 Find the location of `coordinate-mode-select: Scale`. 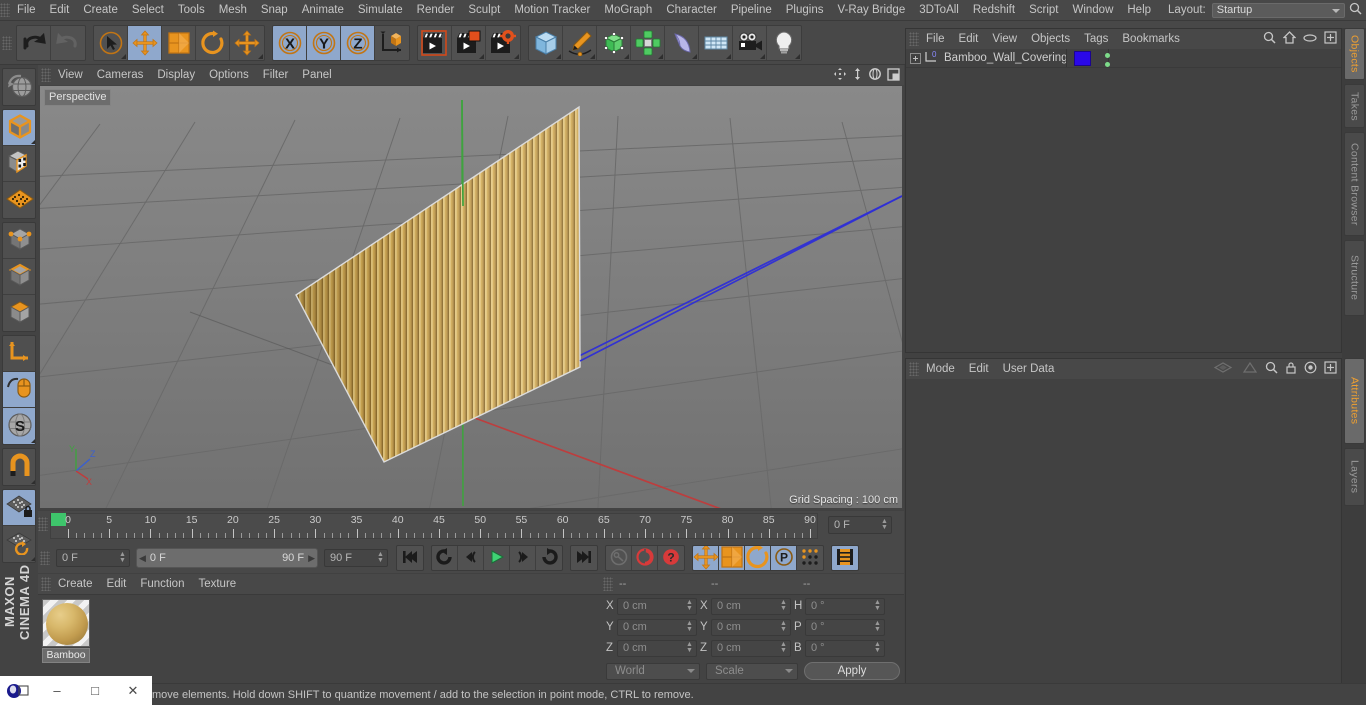

coordinate-mode-select: Scale is located at coordinates (752, 671).